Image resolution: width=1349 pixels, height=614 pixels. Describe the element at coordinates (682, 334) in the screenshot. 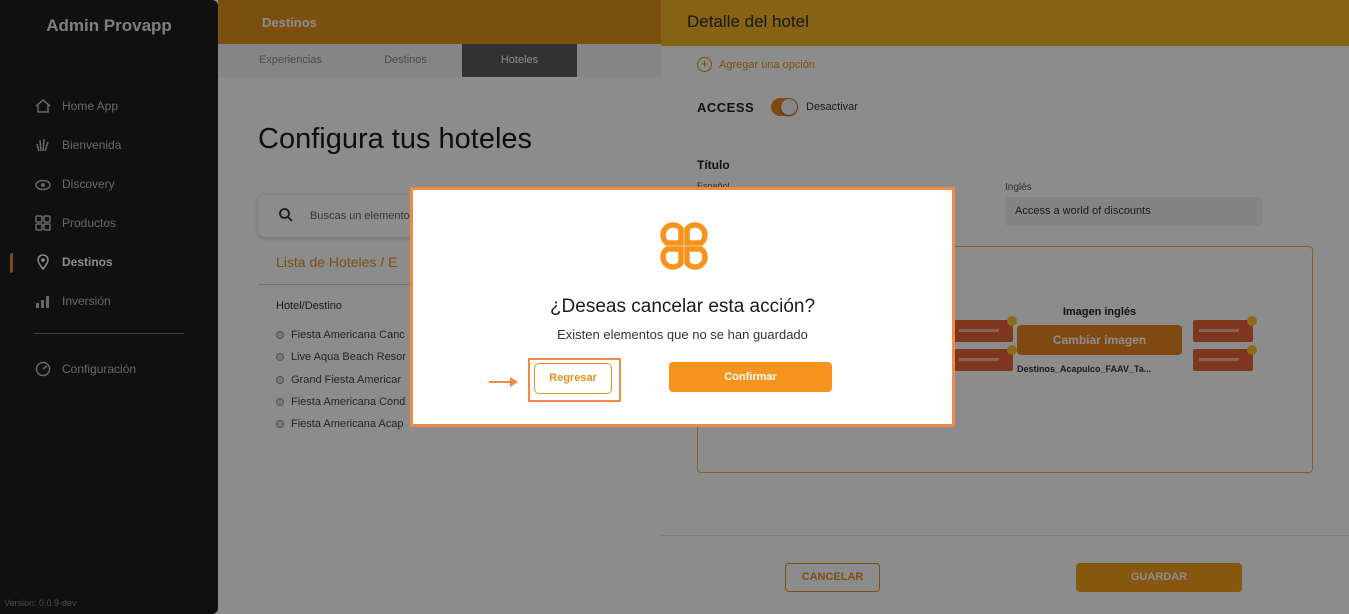

I see `dialog-message: Existen elementos que no se han guardado` at that location.